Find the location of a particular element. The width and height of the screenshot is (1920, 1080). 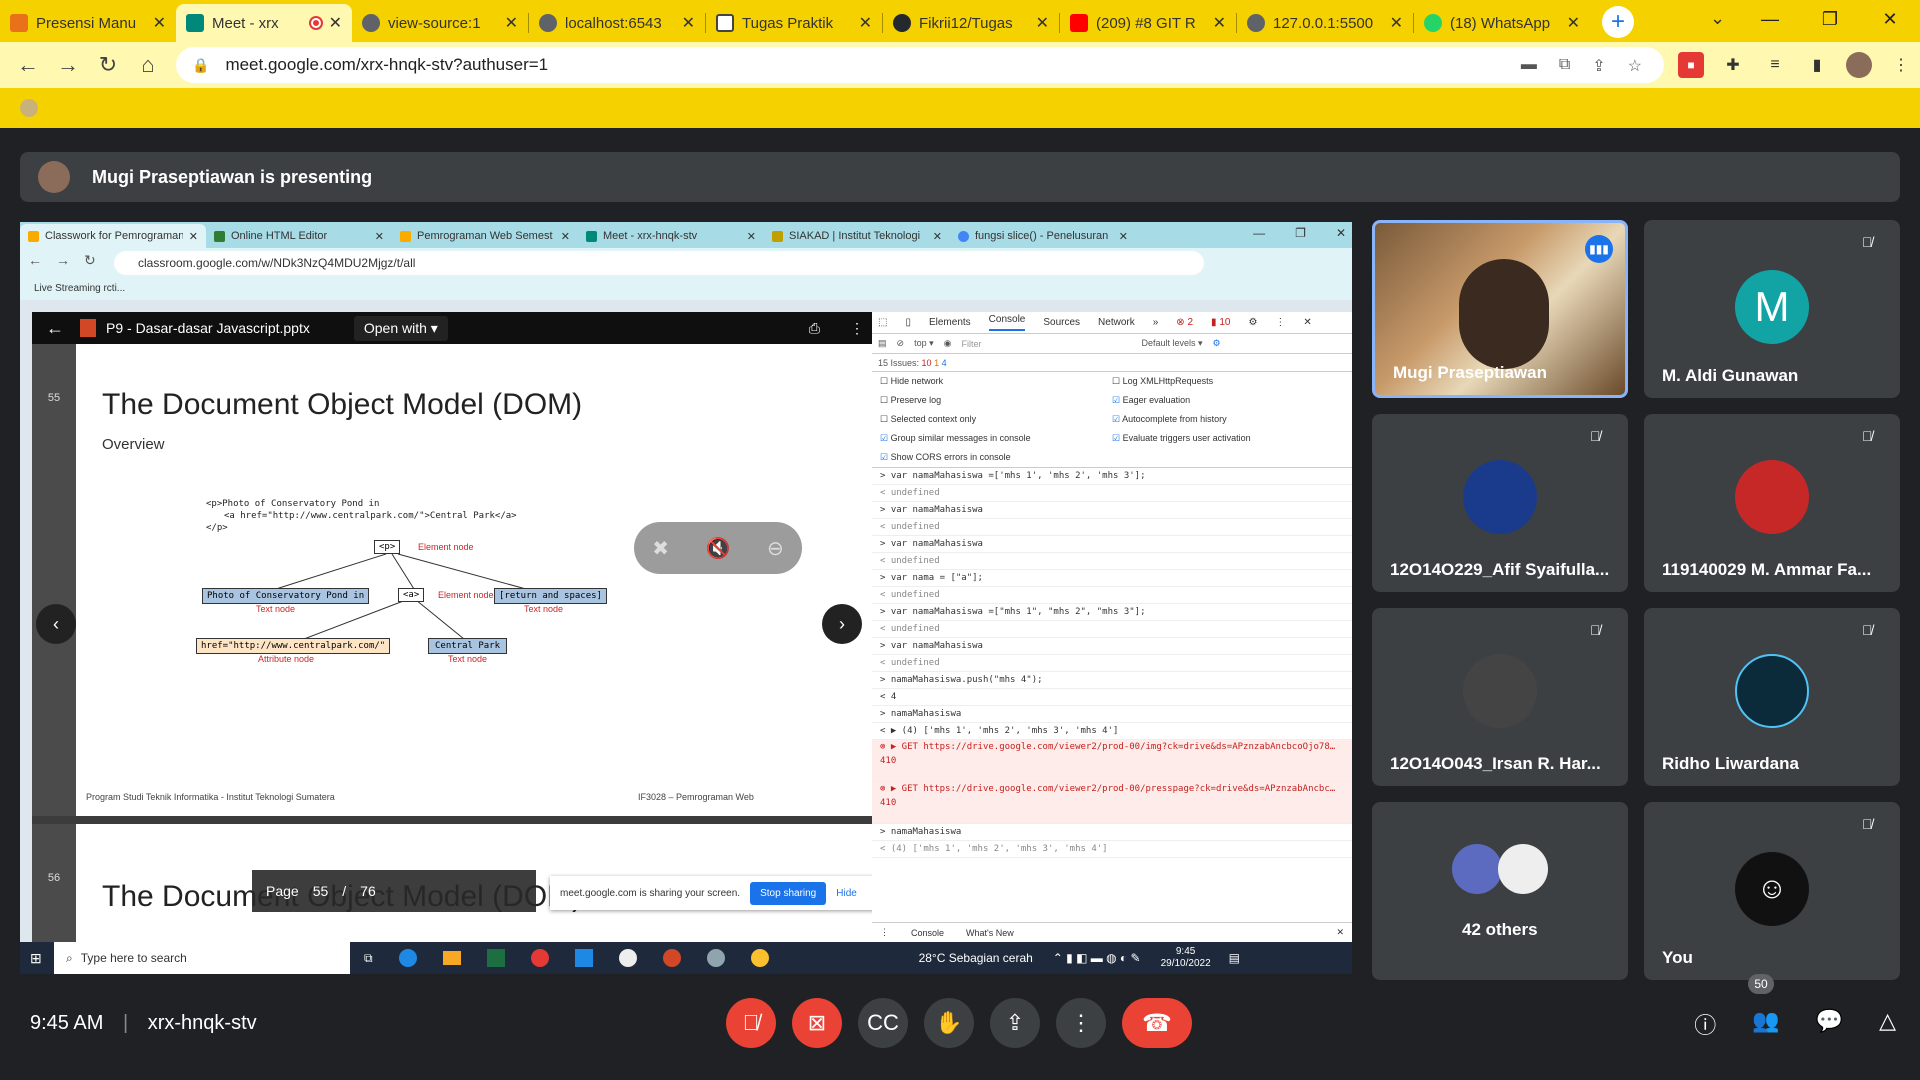

tab-label: Presensi Manu is located at coordinates (86, 23).